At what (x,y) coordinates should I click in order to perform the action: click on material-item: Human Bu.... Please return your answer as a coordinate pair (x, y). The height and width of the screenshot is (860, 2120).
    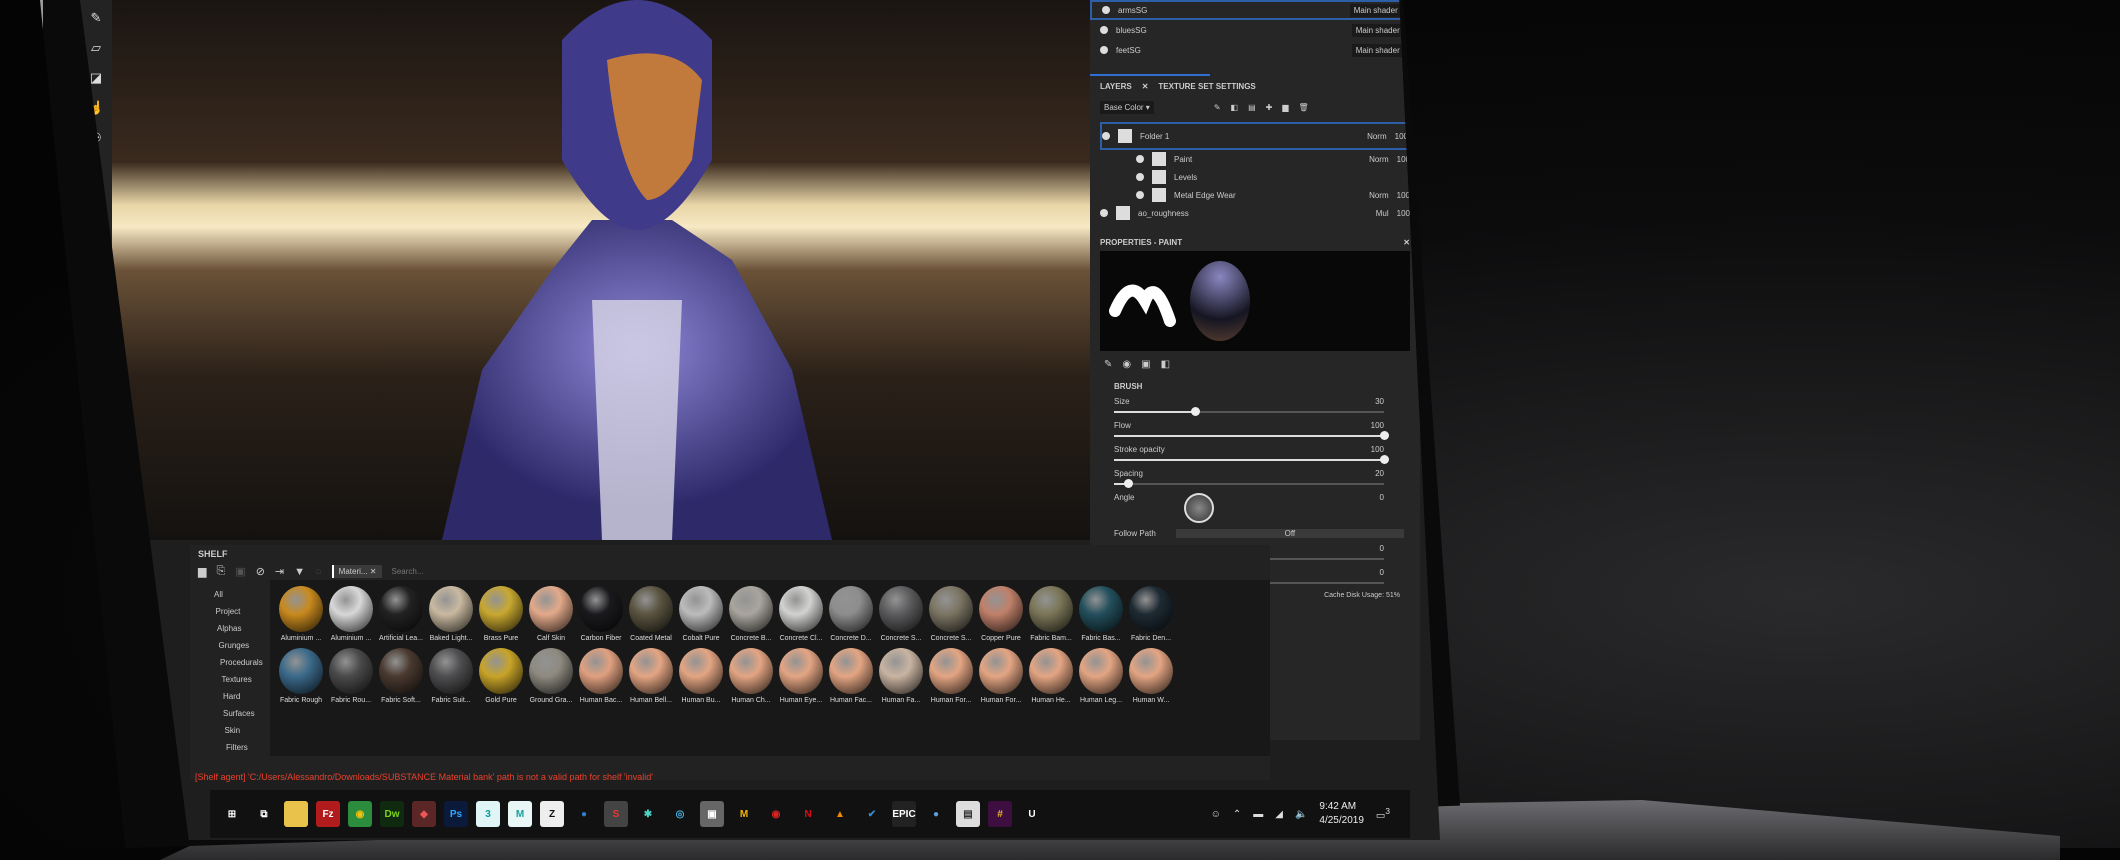
    Looking at the image, I should click on (701, 676).